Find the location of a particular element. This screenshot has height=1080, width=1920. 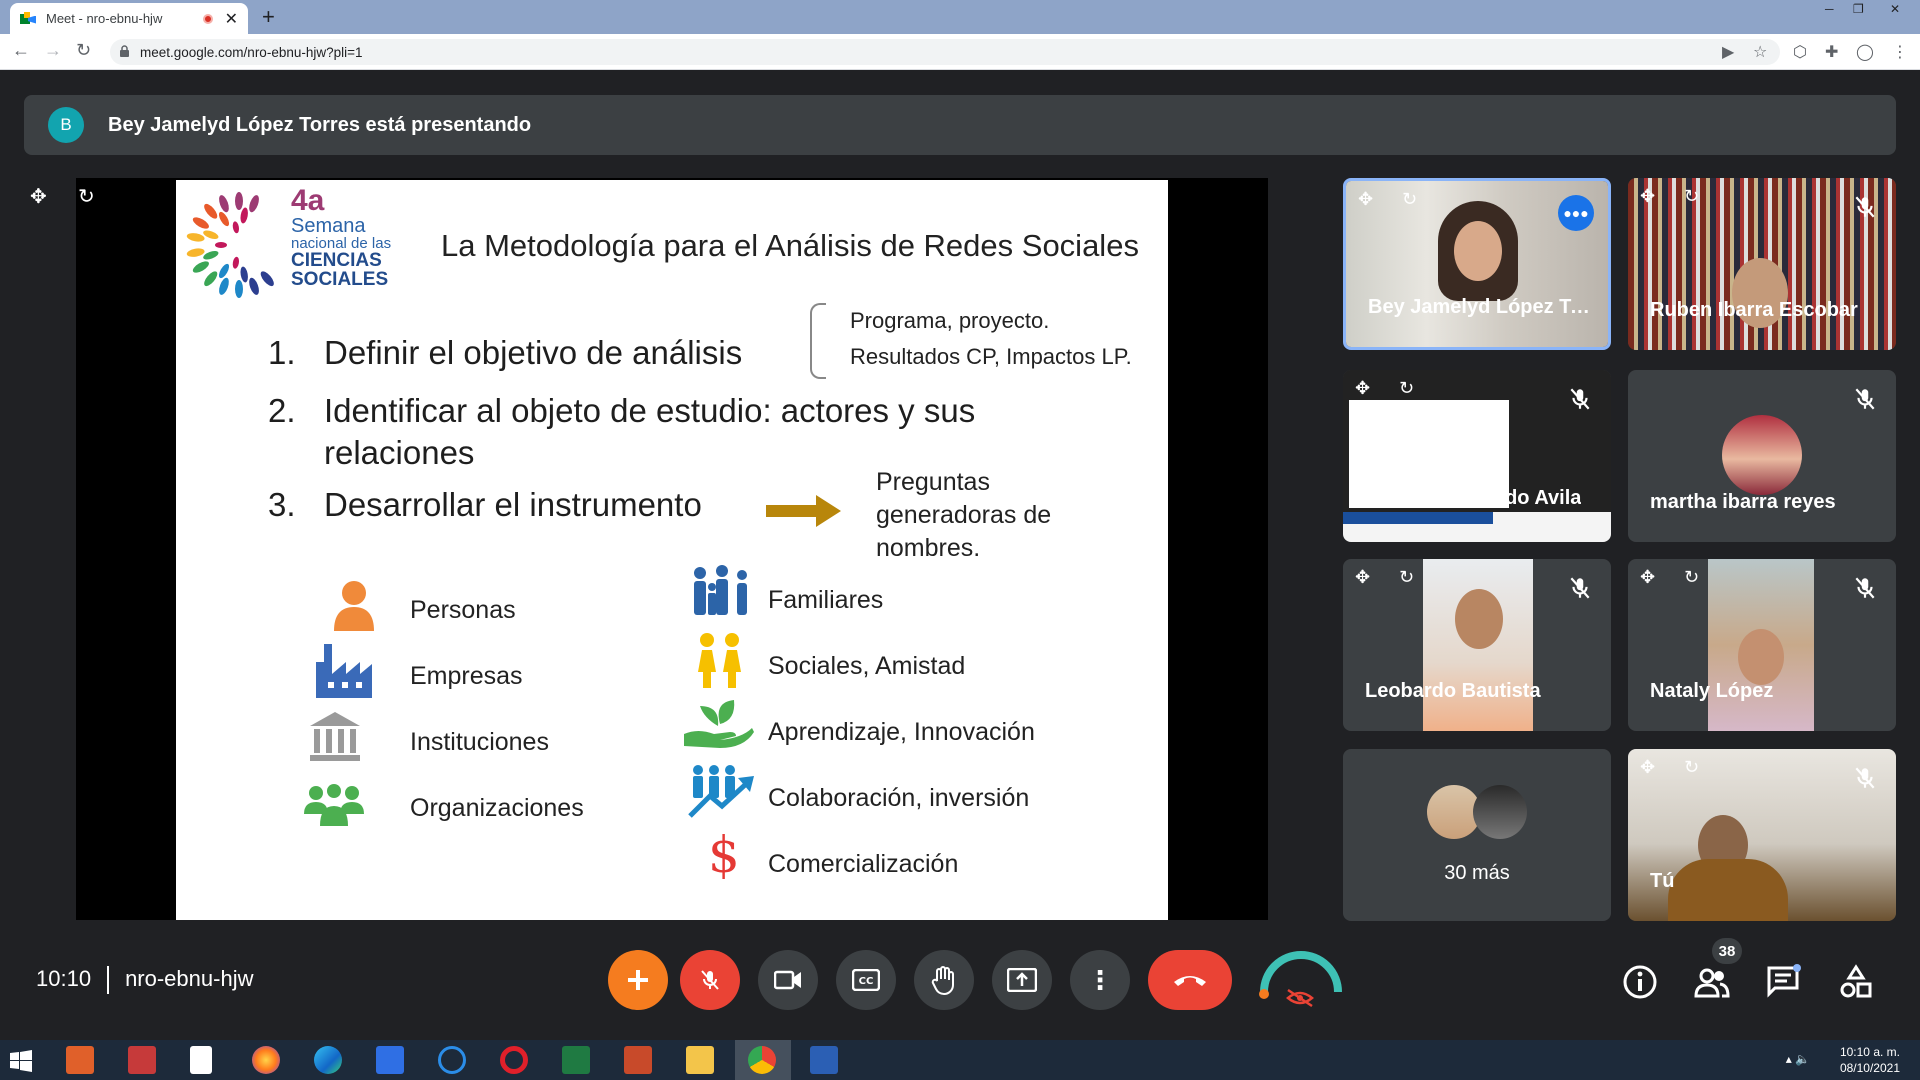

people-count-badge: 38 is located at coordinates (1727, 951).